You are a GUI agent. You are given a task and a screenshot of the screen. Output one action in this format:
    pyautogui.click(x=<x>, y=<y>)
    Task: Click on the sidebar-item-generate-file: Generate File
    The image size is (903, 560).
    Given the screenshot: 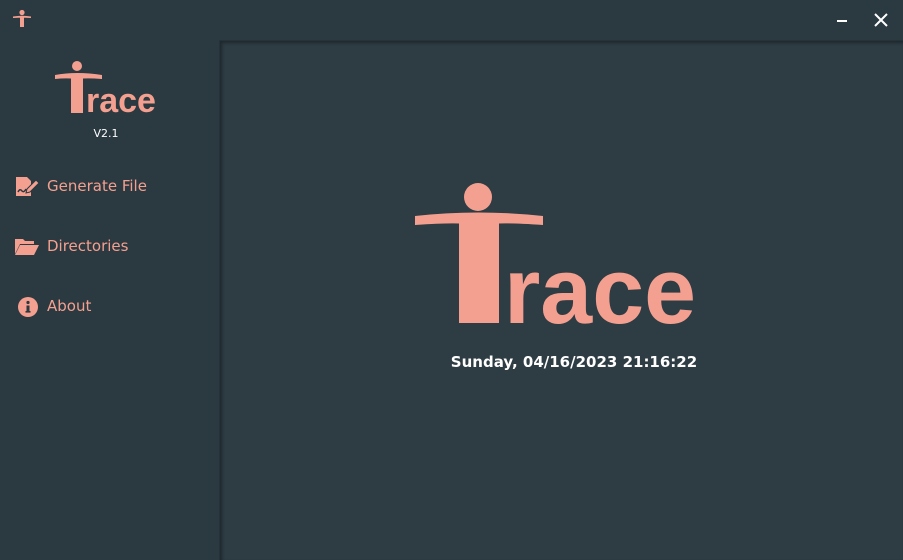 What is the action you would take?
    pyautogui.click(x=109, y=187)
    